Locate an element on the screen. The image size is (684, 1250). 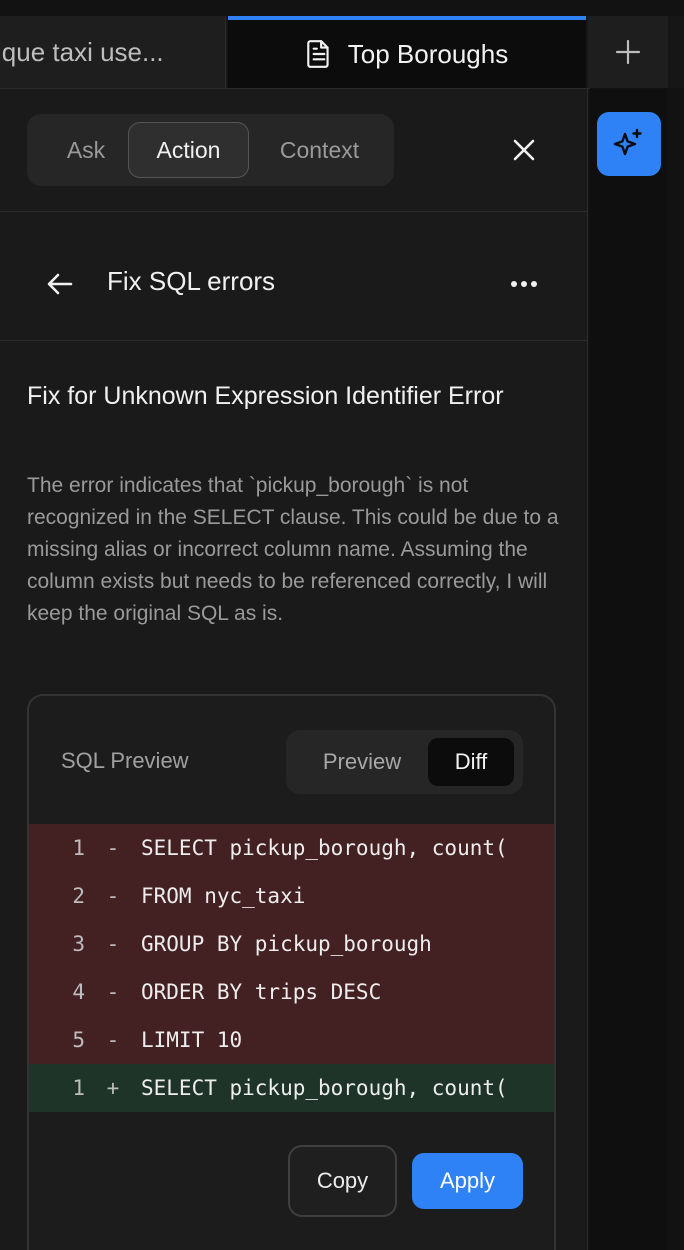
code-text: FROM nyc_taxi is located at coordinates (223, 896).